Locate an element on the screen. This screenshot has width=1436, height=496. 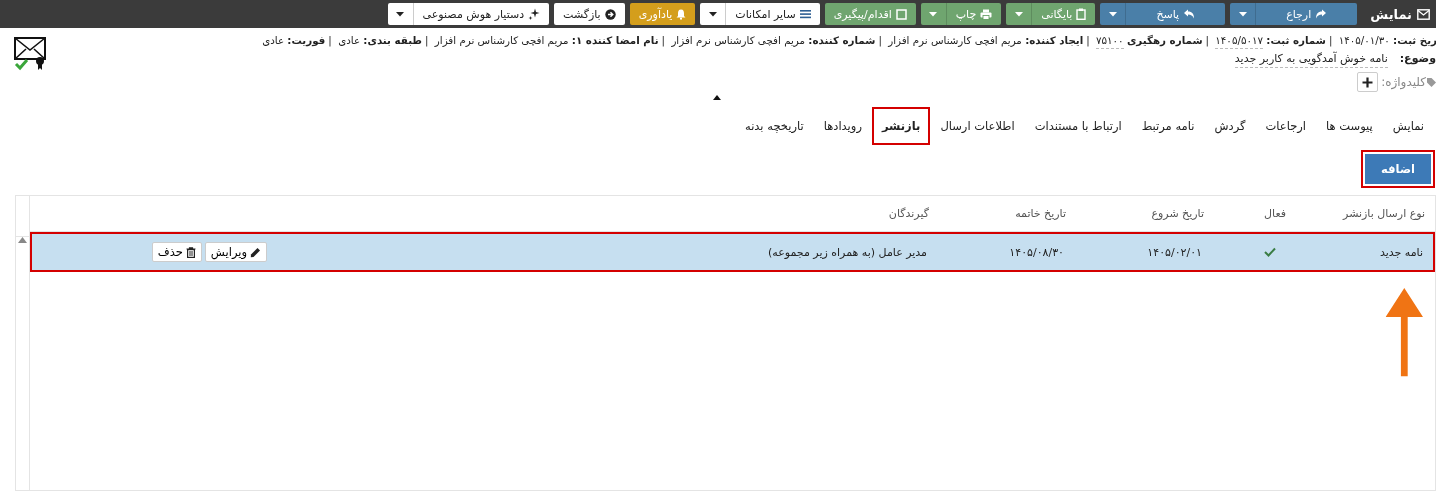
toolbar-button: ارجاع is located at coordinates (1307, 14).